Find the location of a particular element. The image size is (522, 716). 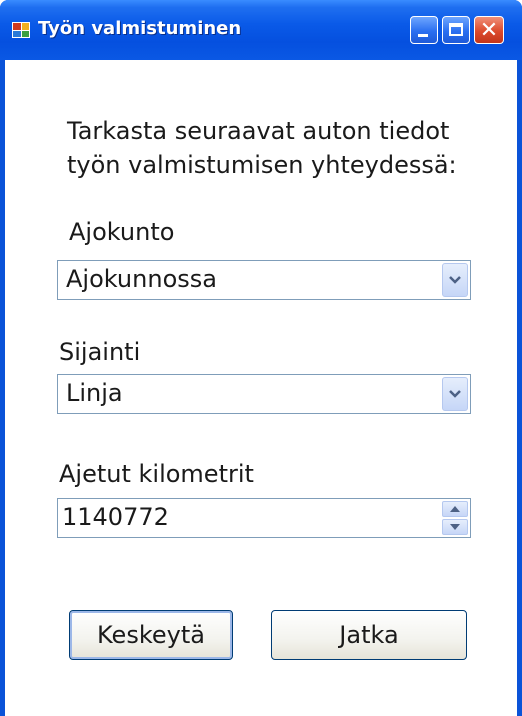

minimize-button is located at coordinates (424, 30).